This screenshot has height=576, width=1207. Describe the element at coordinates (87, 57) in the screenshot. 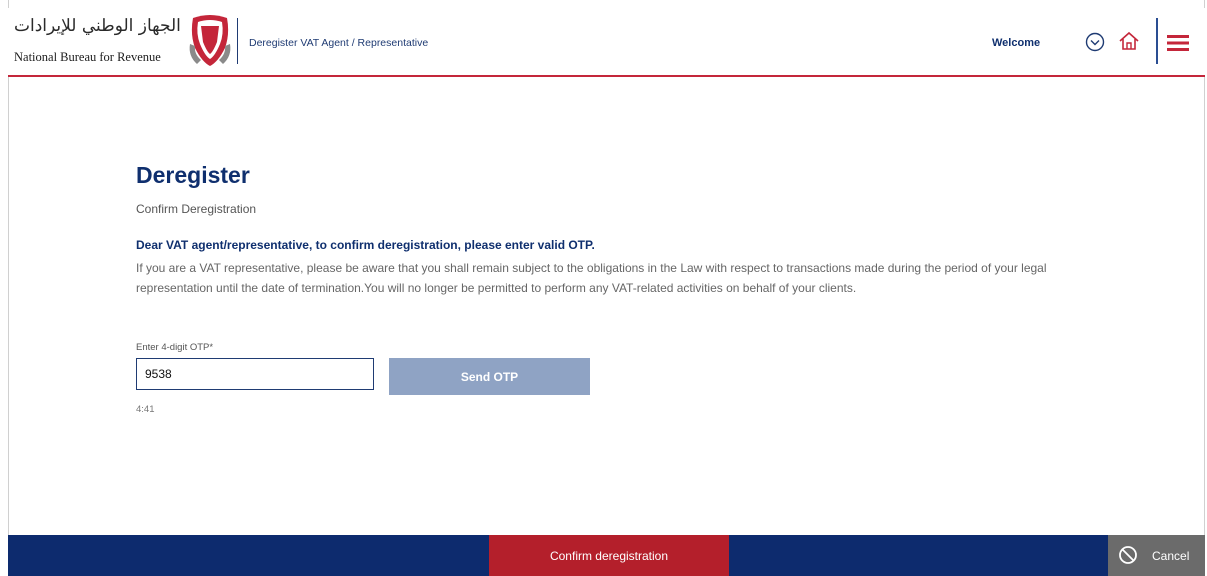

I see `logo-english-text: National Bureau for Revenue` at that location.